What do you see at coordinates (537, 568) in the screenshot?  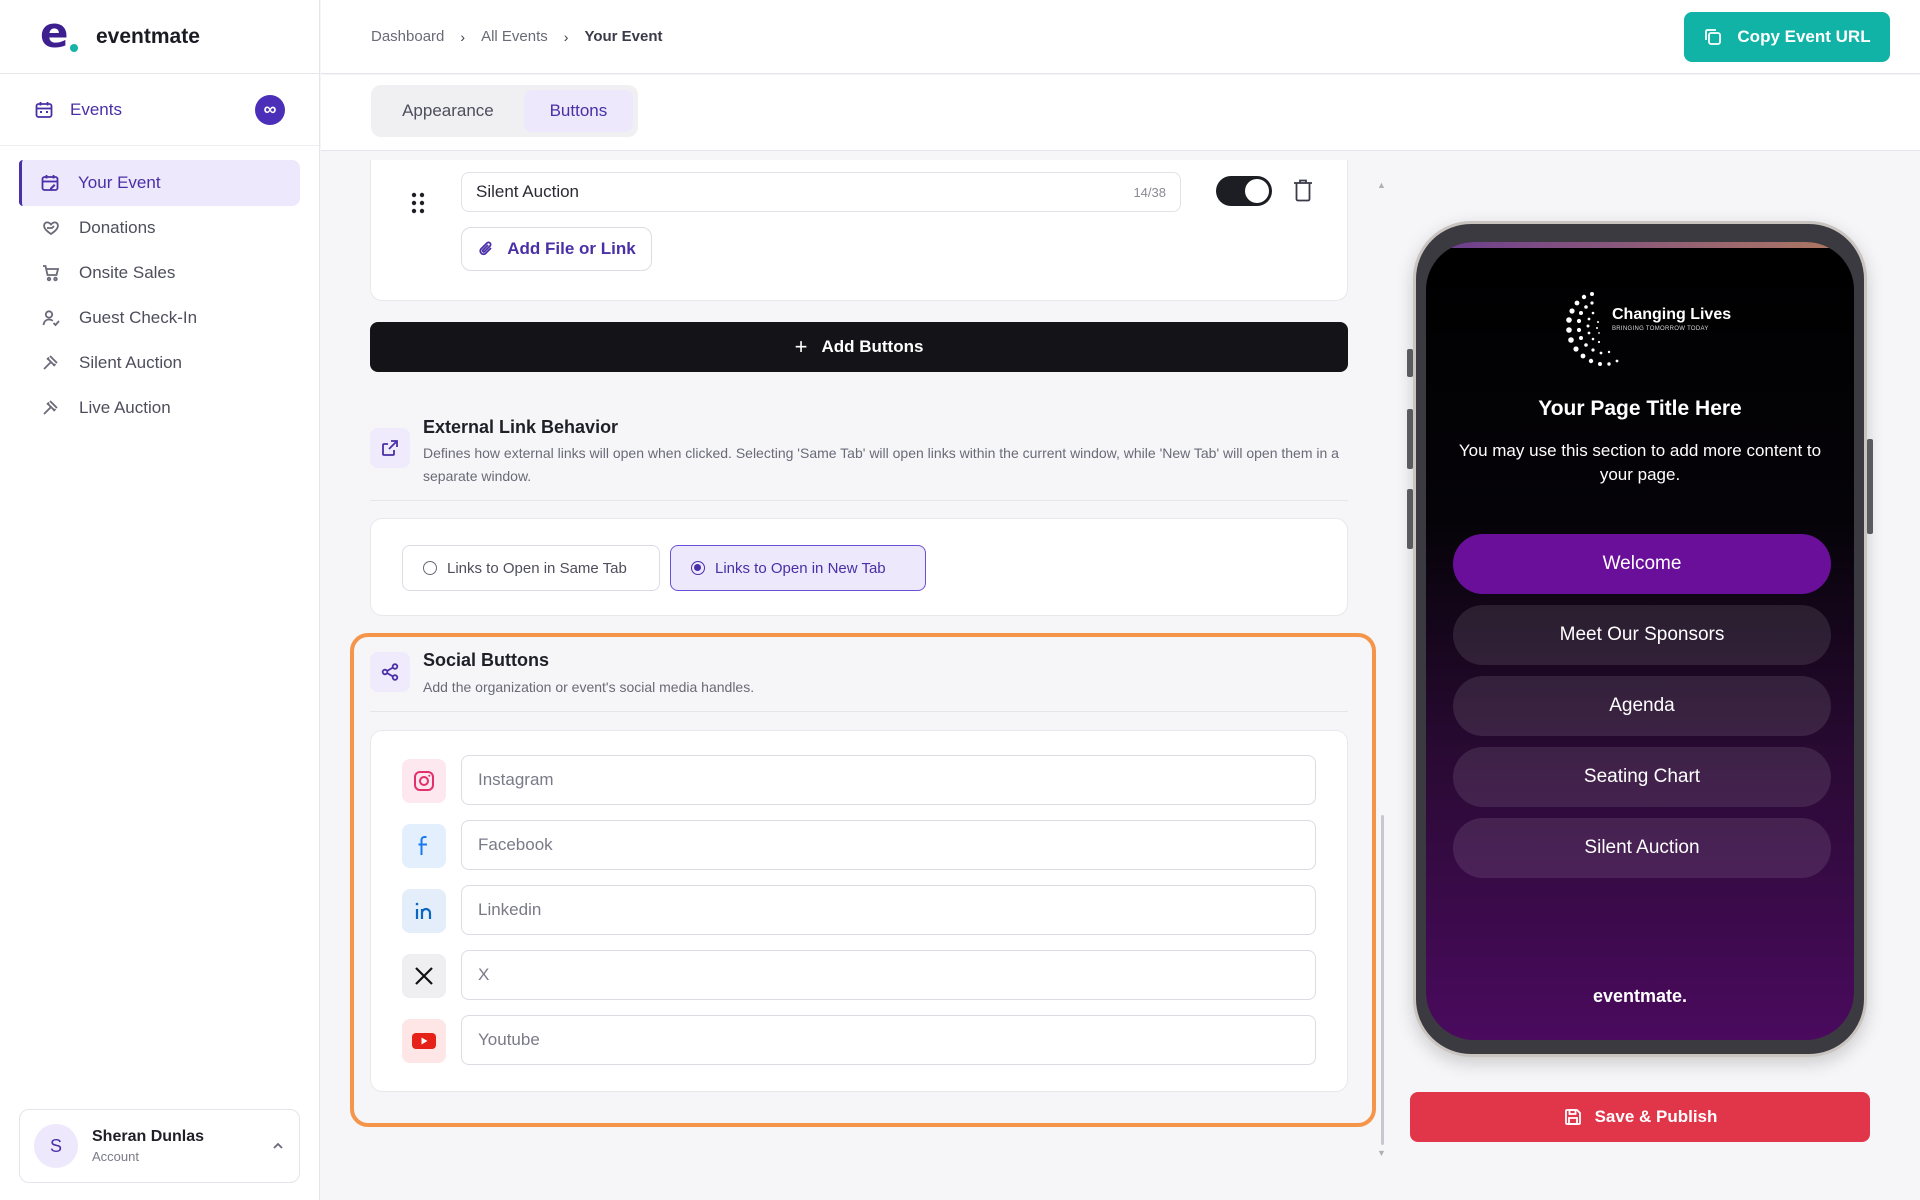 I see `same-tab-label: Links to Open in Same Tab` at bounding box center [537, 568].